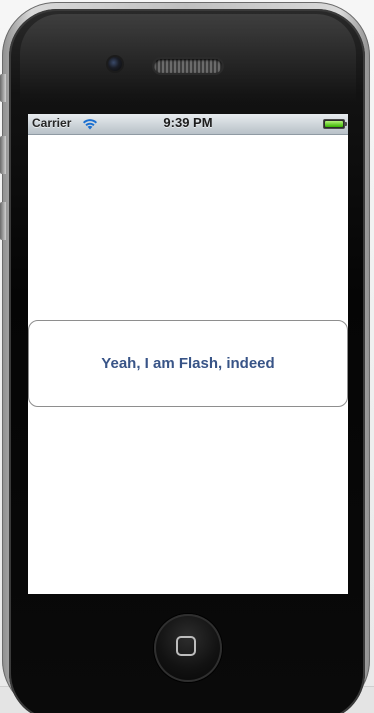 The image size is (374, 713). What do you see at coordinates (115, 64) in the screenshot?
I see `camera-icon` at bounding box center [115, 64].